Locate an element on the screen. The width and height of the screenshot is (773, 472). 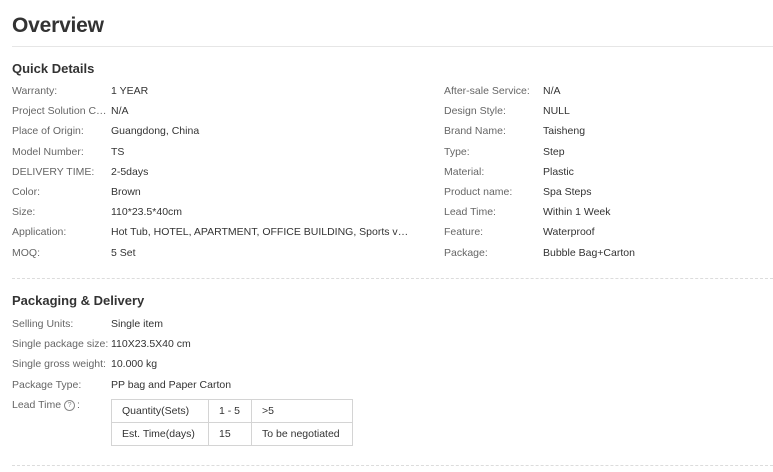
packaging-value: 10.000 kg is located at coordinates (134, 364).